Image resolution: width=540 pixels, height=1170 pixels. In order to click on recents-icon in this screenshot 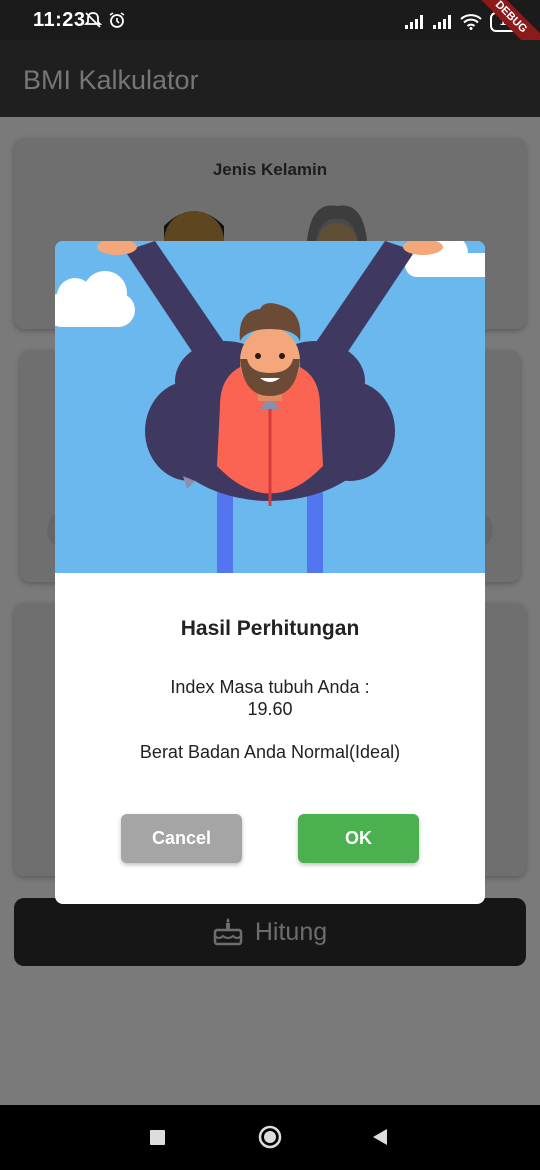, I will do `click(157, 1137)`.